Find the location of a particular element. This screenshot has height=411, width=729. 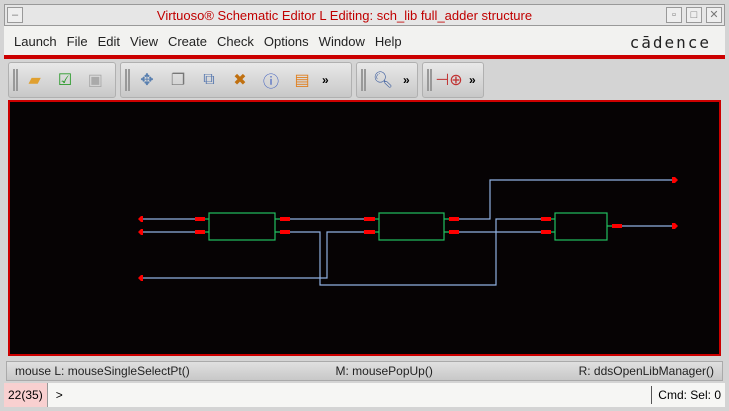

command-line: 22(35) > Cmd: Sel: 0 is located at coordinates (364, 395).